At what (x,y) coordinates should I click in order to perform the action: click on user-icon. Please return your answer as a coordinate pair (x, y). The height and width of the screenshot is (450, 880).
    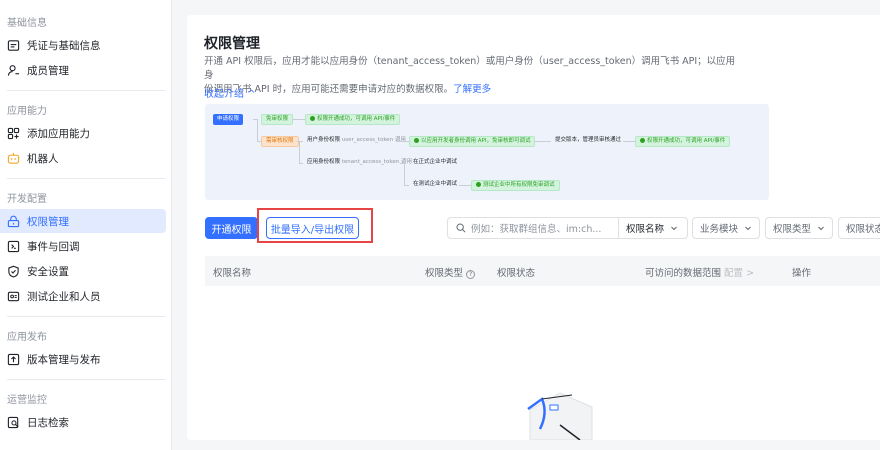
    Looking at the image, I should click on (13, 70).